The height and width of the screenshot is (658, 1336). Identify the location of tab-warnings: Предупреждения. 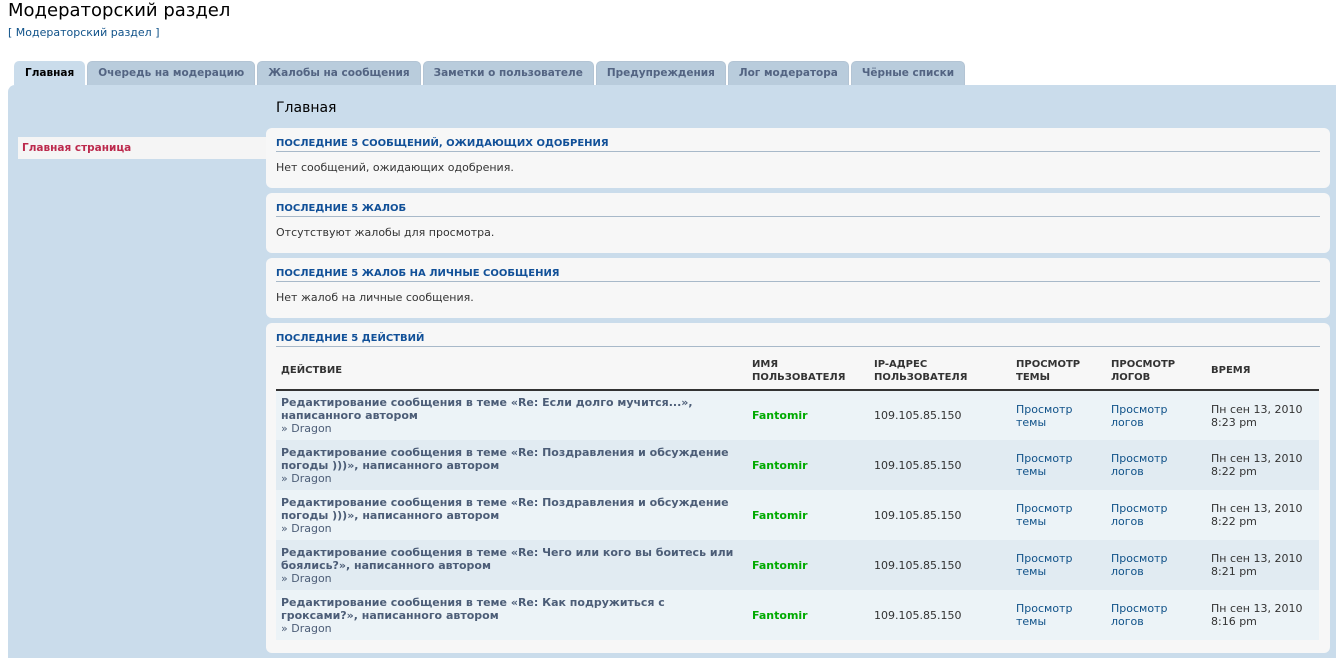
(660, 73).